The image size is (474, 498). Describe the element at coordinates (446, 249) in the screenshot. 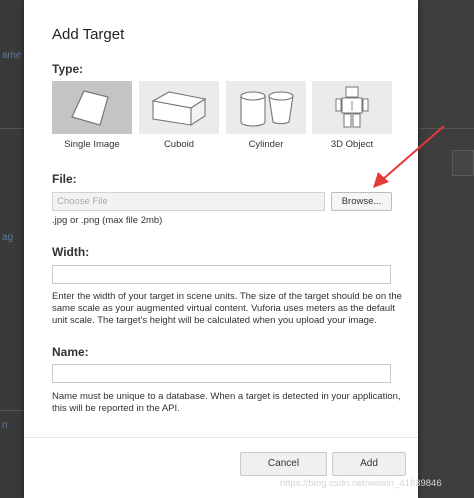

I see `background-right-panel` at that location.